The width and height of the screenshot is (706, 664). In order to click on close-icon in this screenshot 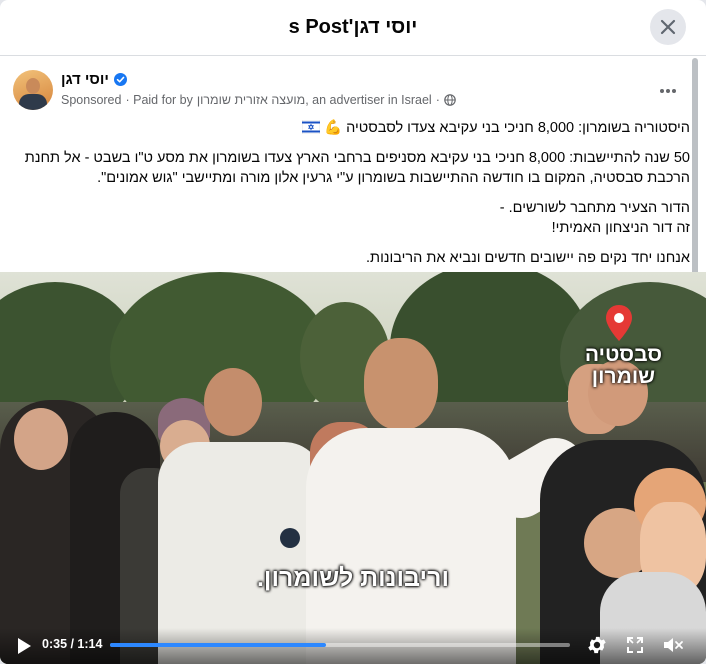, I will do `click(668, 27)`.